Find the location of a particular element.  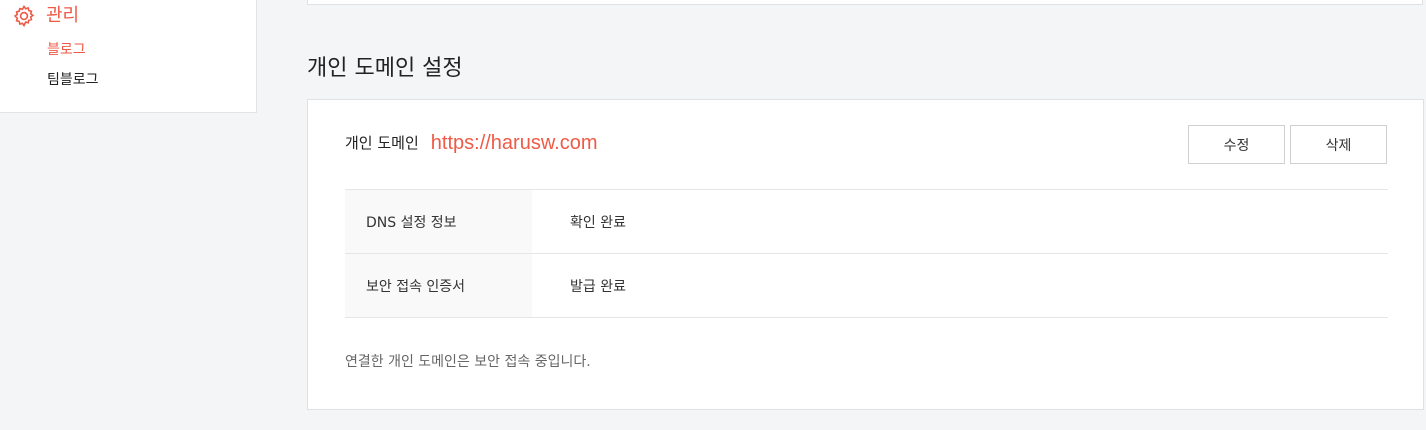

sidebar-item-teamblog: 팀블로그 is located at coordinates (73, 80).